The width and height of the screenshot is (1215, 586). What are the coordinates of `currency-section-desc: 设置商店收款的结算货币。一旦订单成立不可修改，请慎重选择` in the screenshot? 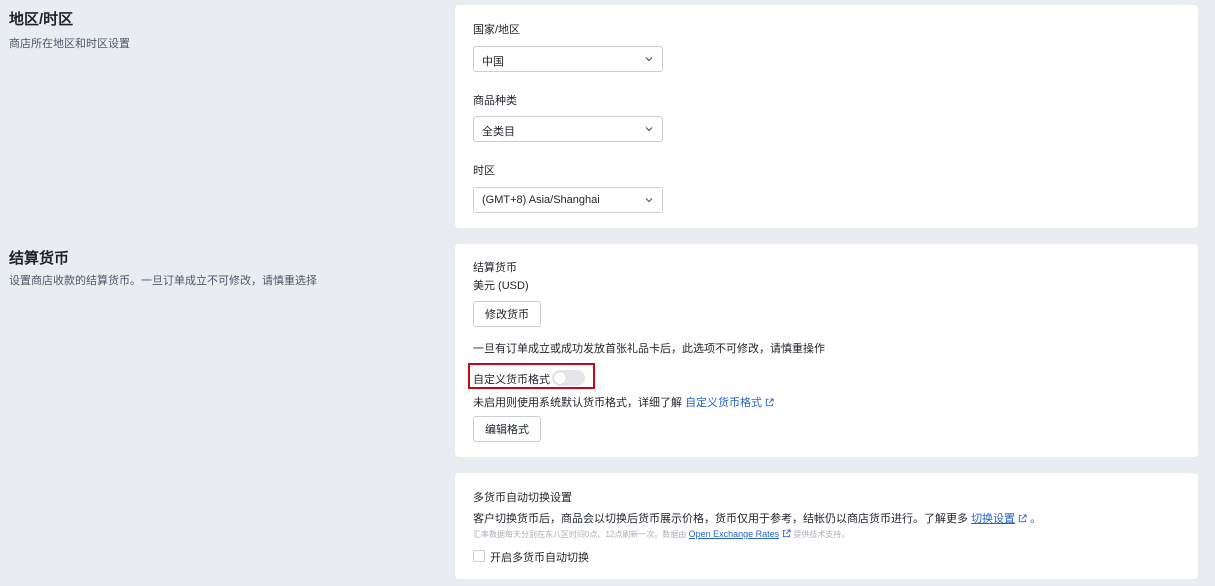 It's located at (163, 281).